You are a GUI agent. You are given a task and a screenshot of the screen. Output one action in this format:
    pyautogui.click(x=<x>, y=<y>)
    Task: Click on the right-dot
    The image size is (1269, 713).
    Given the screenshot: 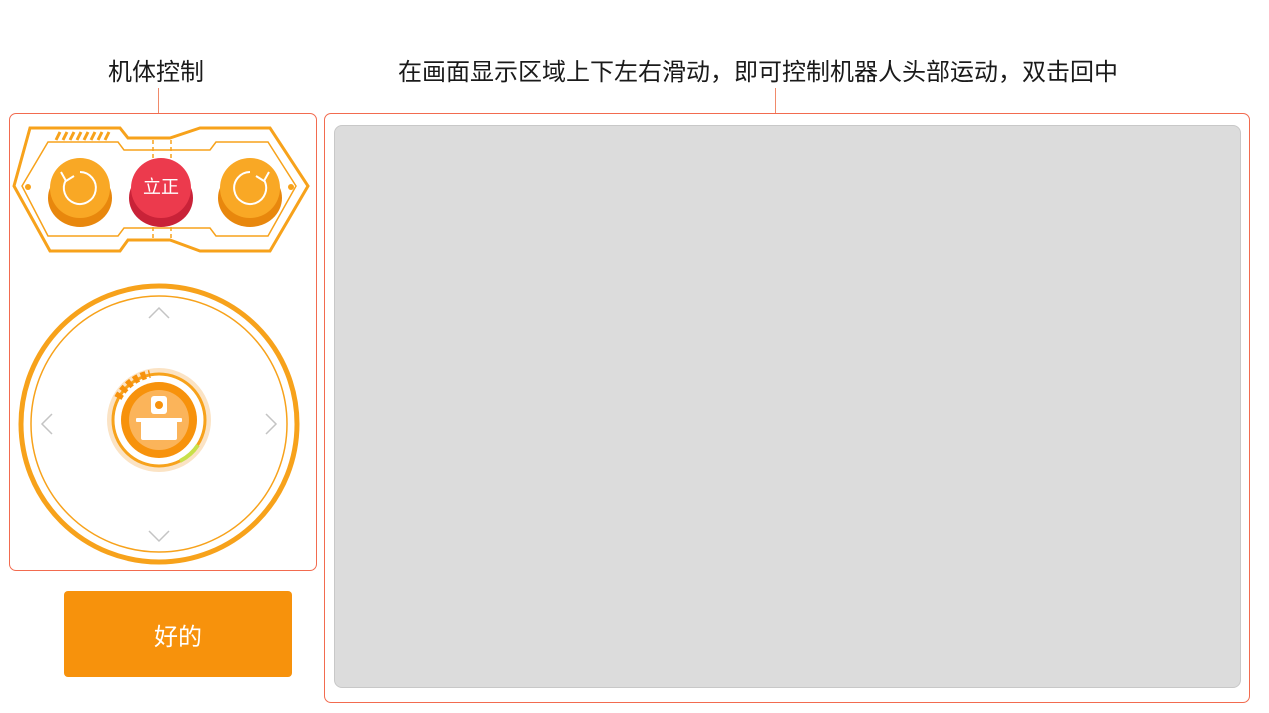 What is the action you would take?
    pyautogui.click(x=291, y=187)
    